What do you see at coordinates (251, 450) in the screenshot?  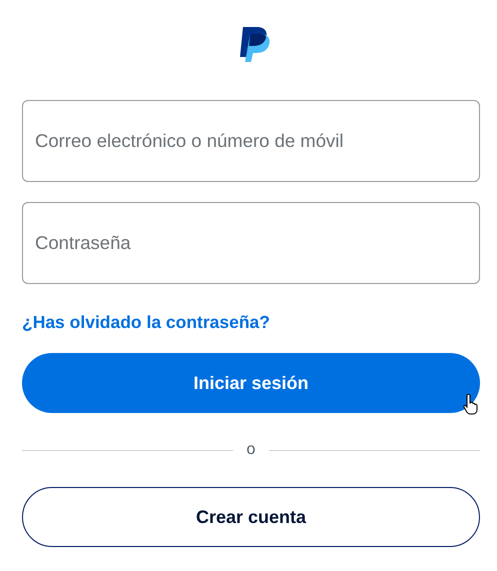 I see `divider-text: o` at bounding box center [251, 450].